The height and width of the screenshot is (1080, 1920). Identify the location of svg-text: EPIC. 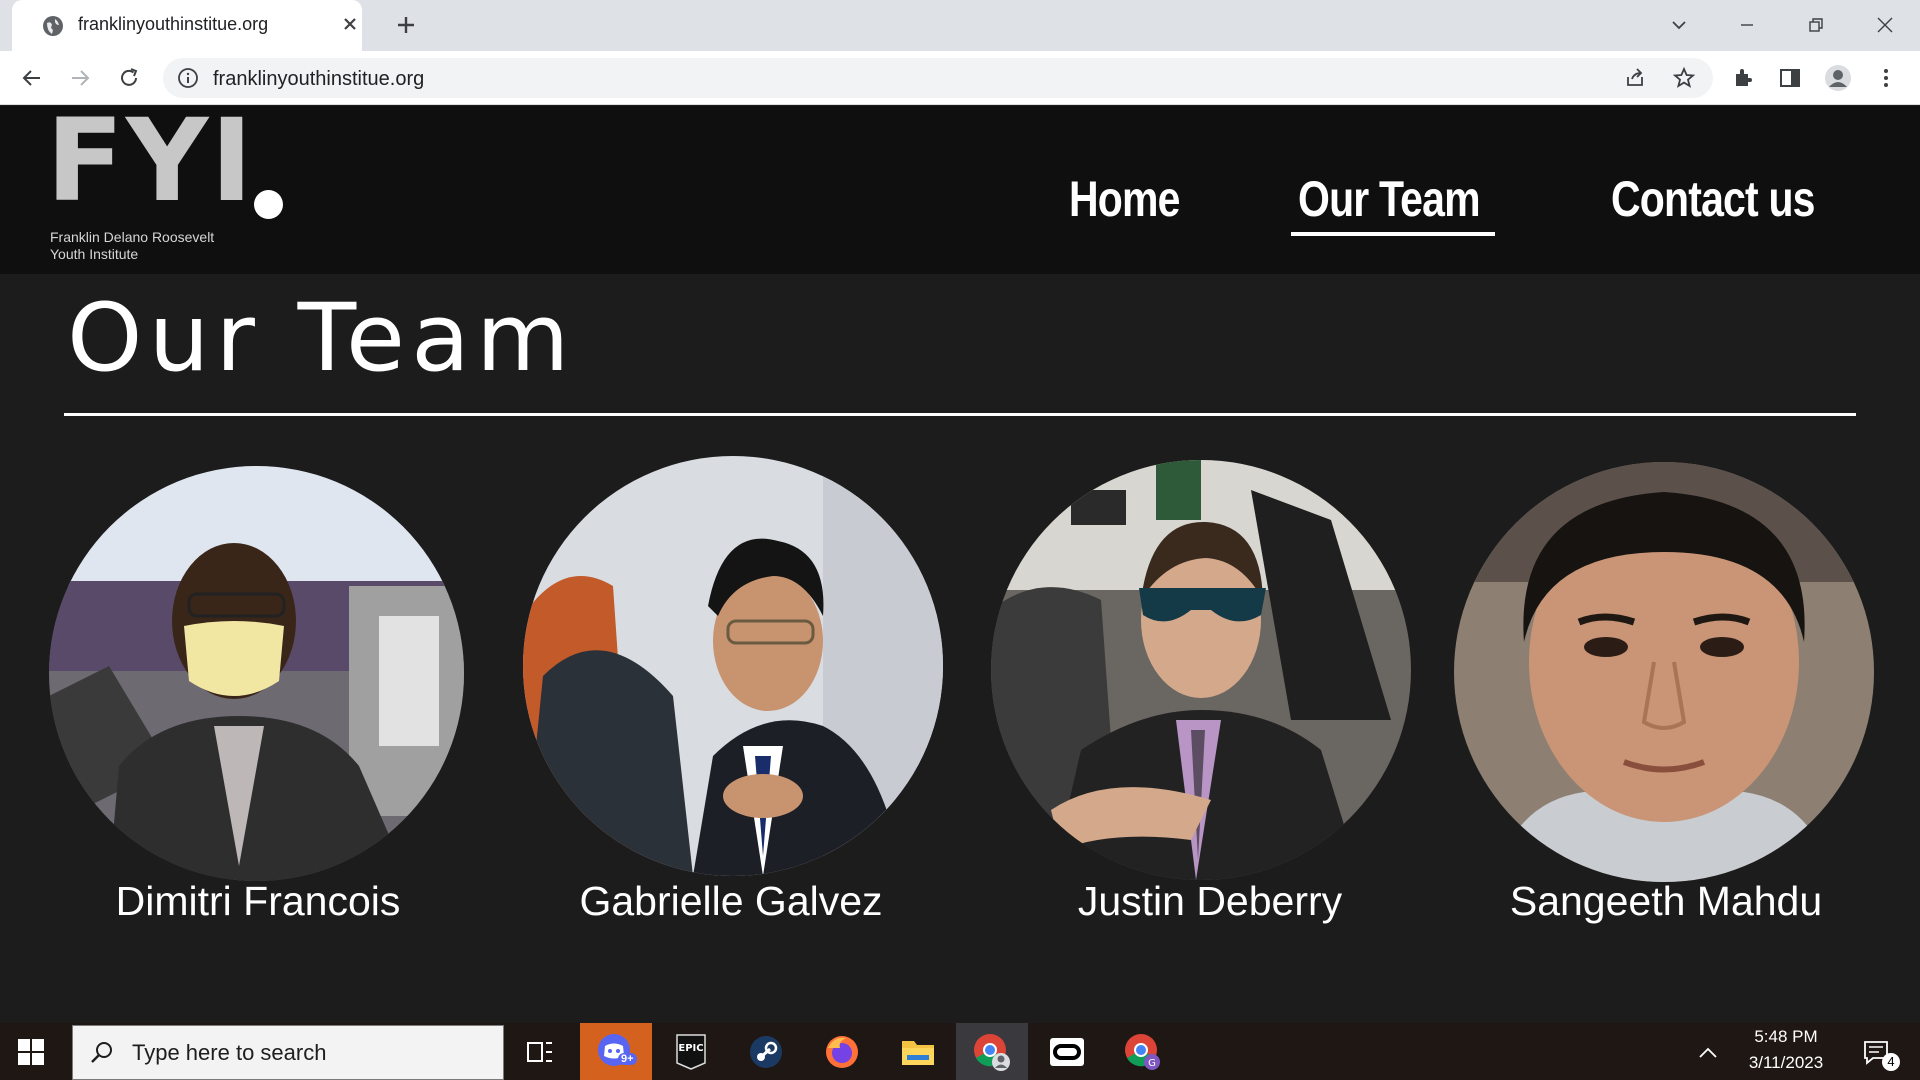
(690, 1048).